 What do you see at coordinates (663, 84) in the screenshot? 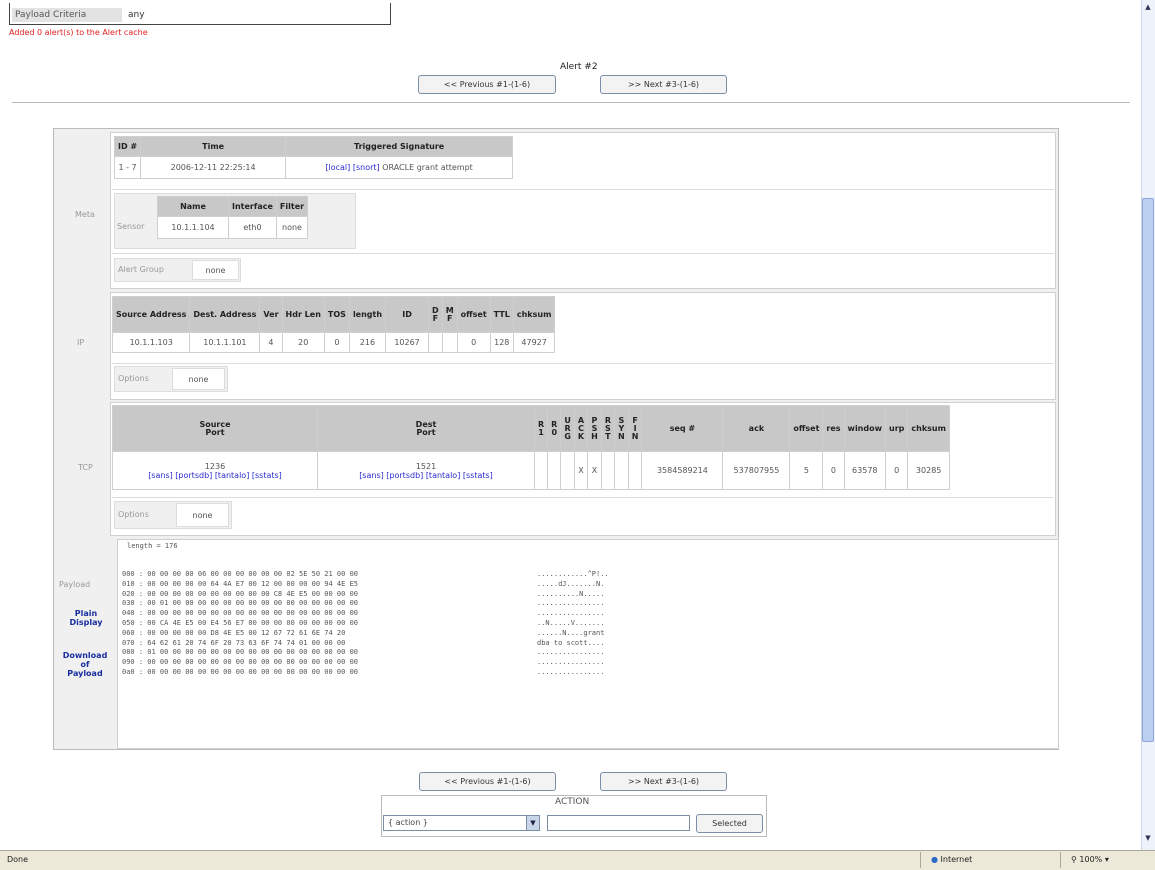
I see `next-alert-button-top: >> Next #3-(1-6)` at bounding box center [663, 84].